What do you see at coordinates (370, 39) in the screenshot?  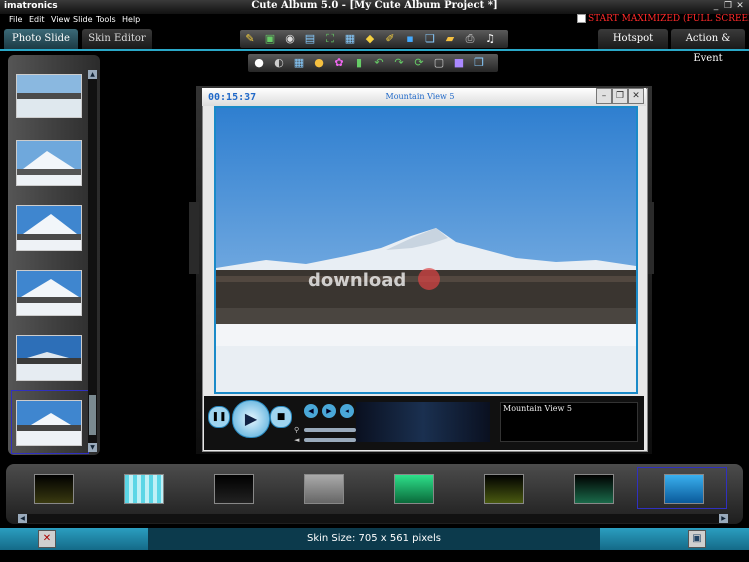 I see `tag-icon: ◆` at bounding box center [370, 39].